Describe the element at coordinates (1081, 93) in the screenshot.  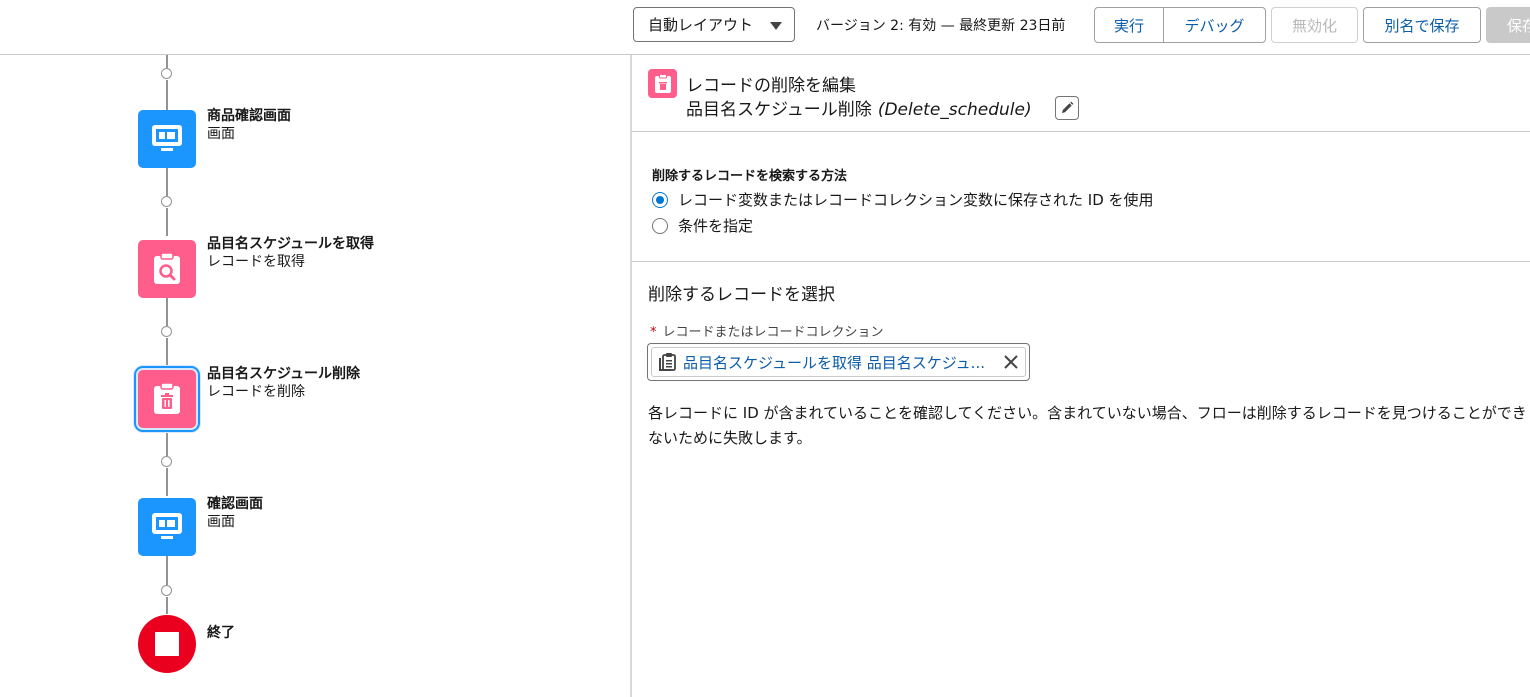
I see `panel-header: レコードの削除を編集 品目名スケジュール削除 (Delete_schedule)` at that location.